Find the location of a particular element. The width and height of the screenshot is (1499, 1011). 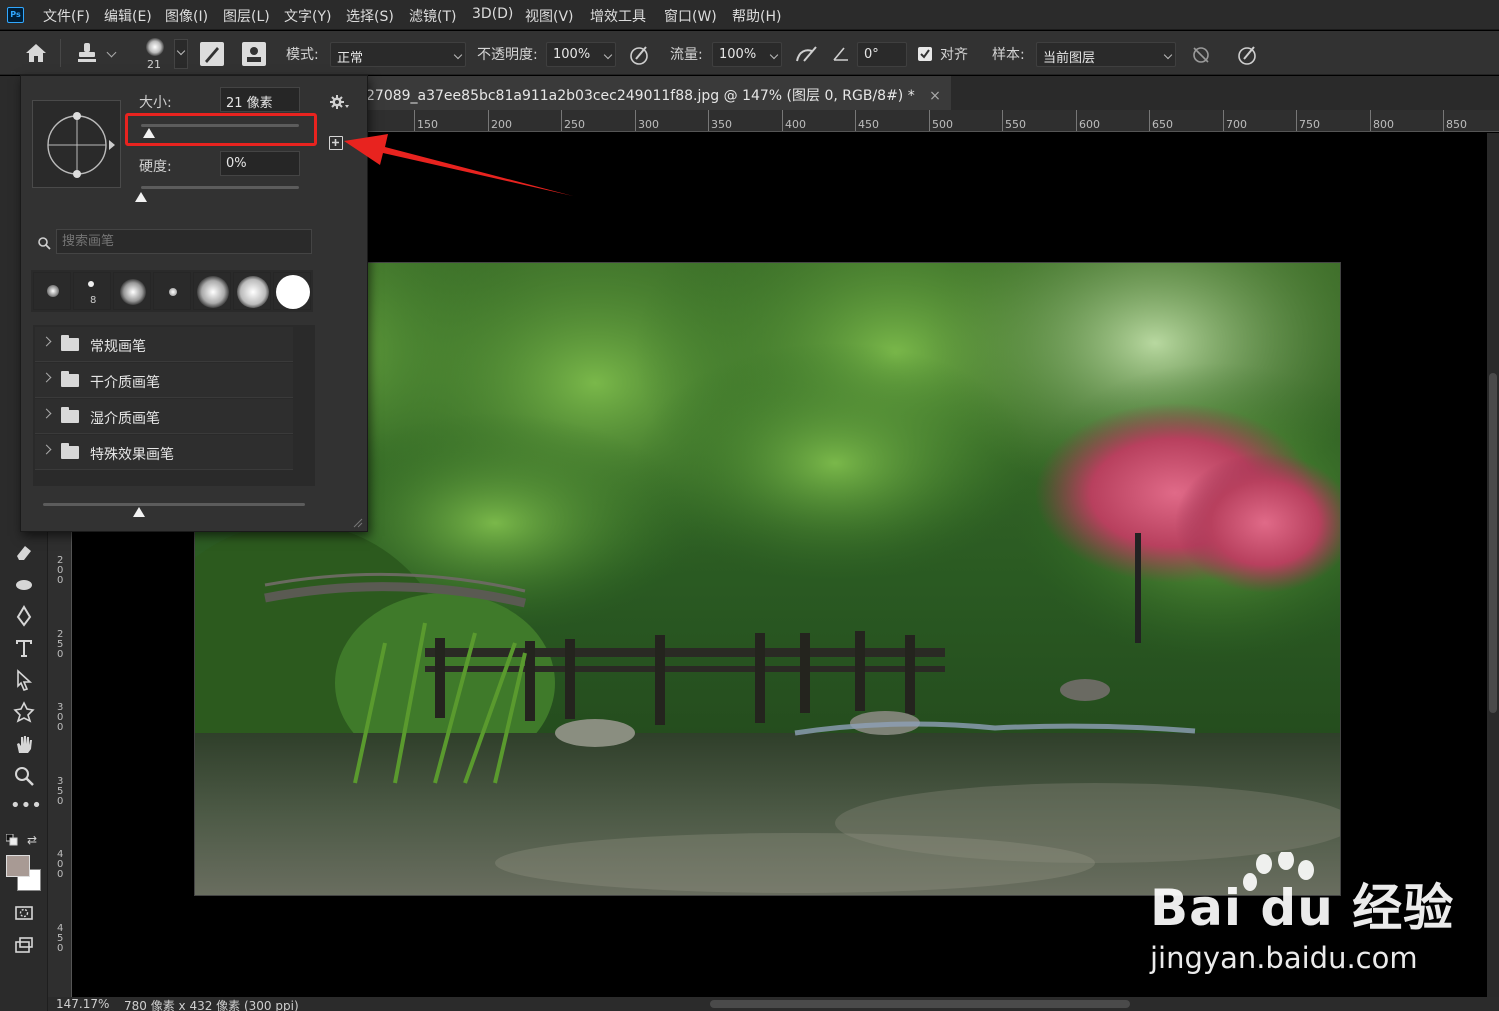

path-selection-tool-icon is located at coordinates (24, 682).